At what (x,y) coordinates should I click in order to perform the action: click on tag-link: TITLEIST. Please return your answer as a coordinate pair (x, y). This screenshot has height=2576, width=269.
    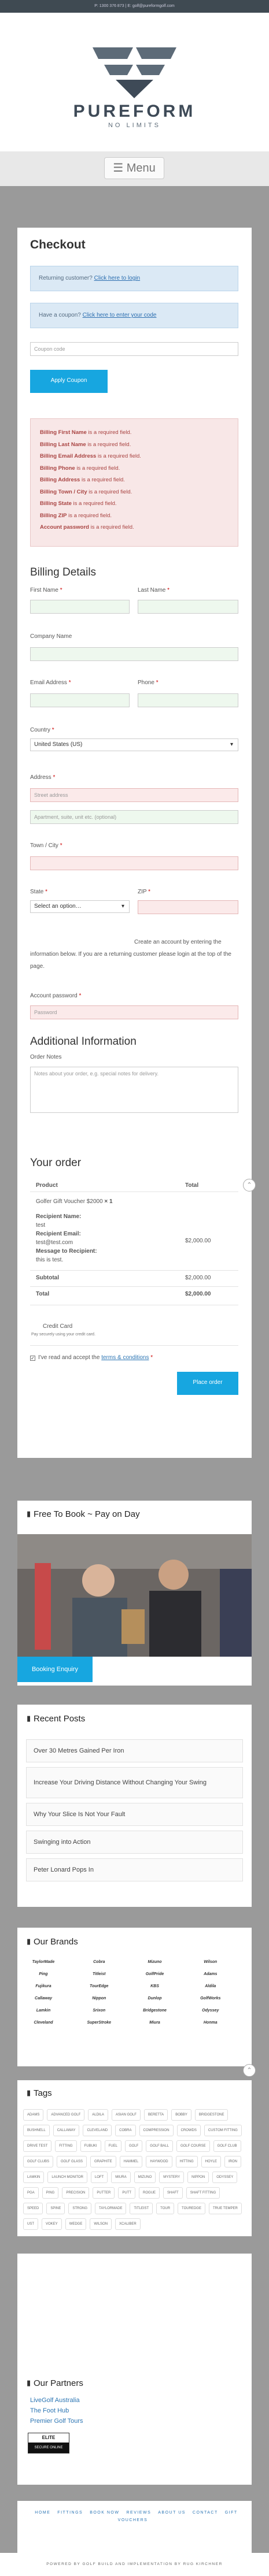
    Looking at the image, I should click on (141, 2209).